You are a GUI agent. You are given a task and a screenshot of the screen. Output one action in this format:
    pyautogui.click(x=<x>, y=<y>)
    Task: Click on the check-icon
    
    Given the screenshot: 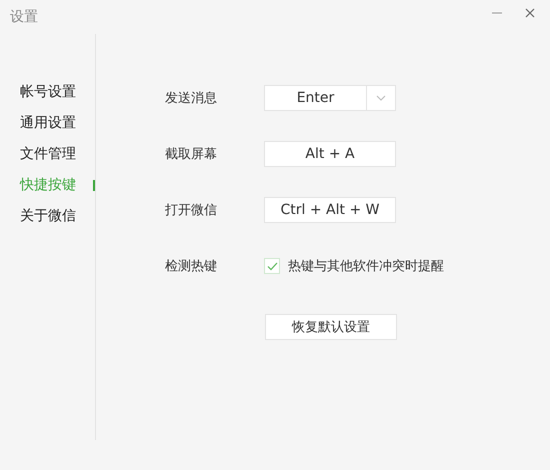 What is the action you would take?
    pyautogui.click(x=272, y=266)
    